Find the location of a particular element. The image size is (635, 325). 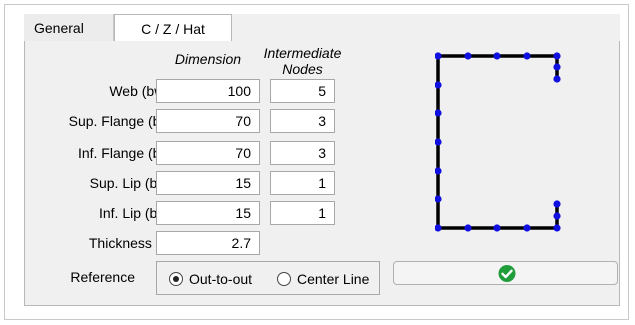

web-dimension-input: 100 is located at coordinates (208, 91).